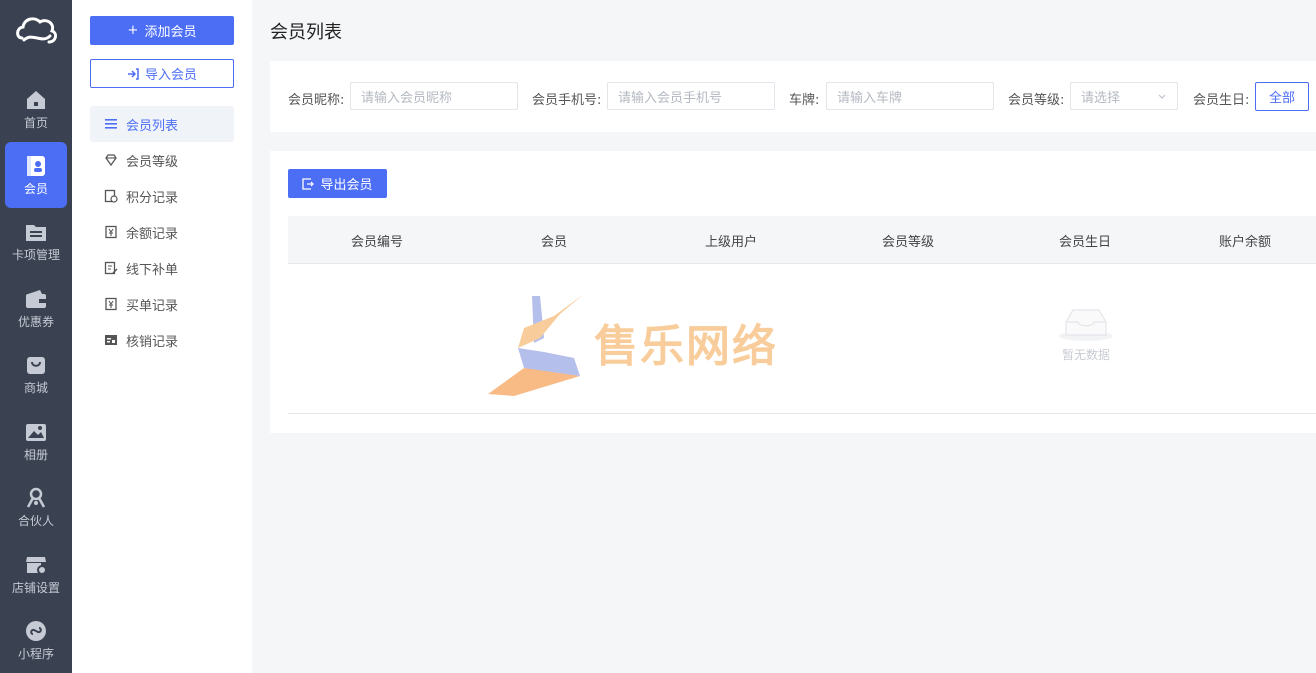  I want to click on menu-item-points-record: 积分记录, so click(162, 196).